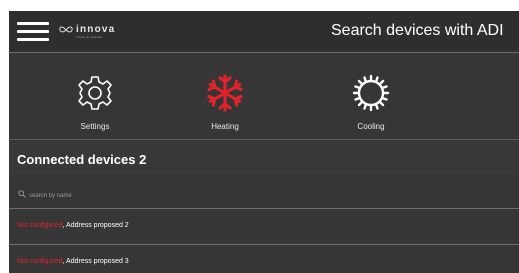 This screenshot has height=273, width=519. Describe the element at coordinates (97, 225) in the screenshot. I see `device-address: Address proposed 2` at that location.